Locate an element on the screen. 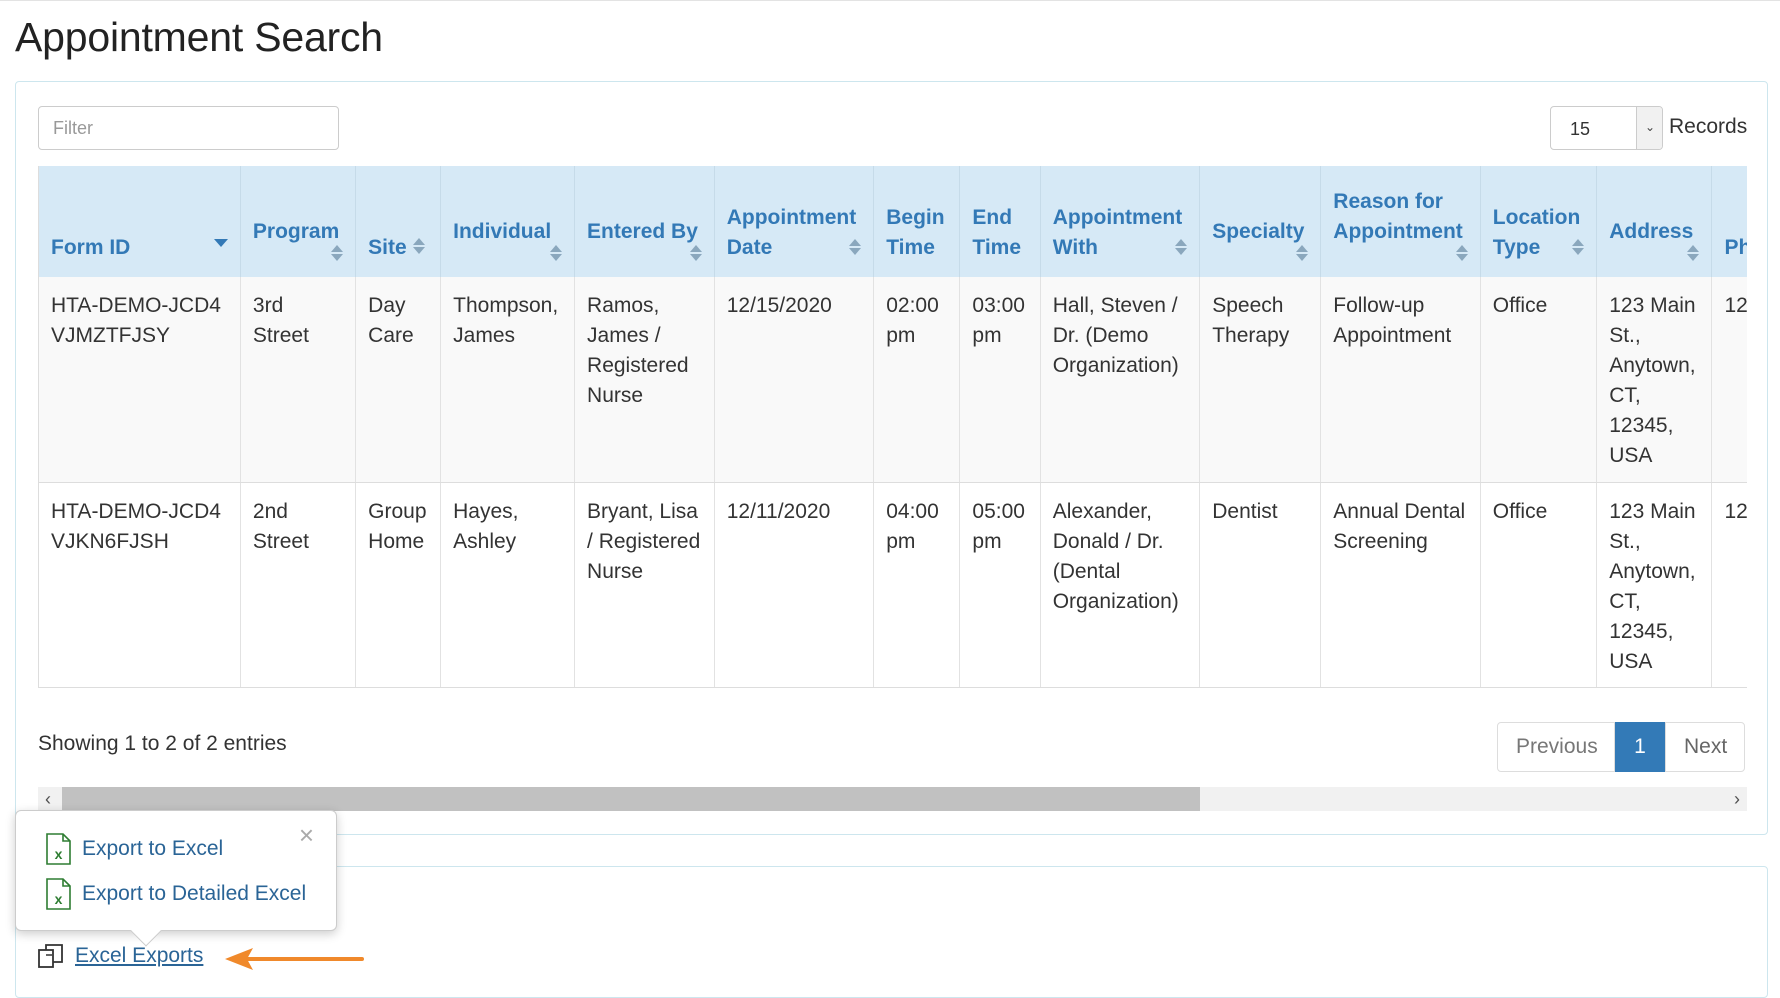 The width and height of the screenshot is (1780, 998). column-header-entered-by: Entered By is located at coordinates (644, 221).